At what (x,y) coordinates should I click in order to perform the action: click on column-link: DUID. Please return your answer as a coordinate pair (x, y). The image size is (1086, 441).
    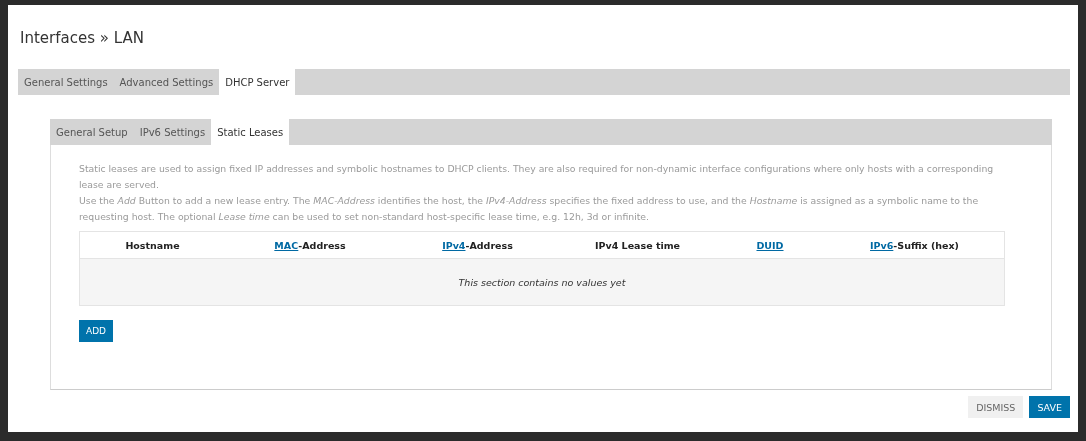
    Looking at the image, I should click on (770, 245).